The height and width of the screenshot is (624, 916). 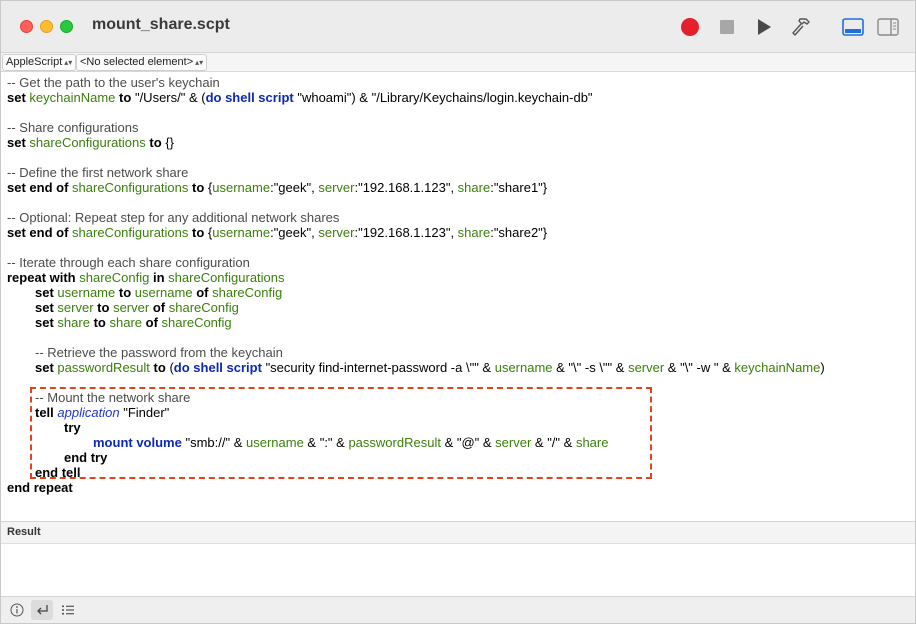 What do you see at coordinates (137, 442) in the screenshot?
I see `command: mount volume` at bounding box center [137, 442].